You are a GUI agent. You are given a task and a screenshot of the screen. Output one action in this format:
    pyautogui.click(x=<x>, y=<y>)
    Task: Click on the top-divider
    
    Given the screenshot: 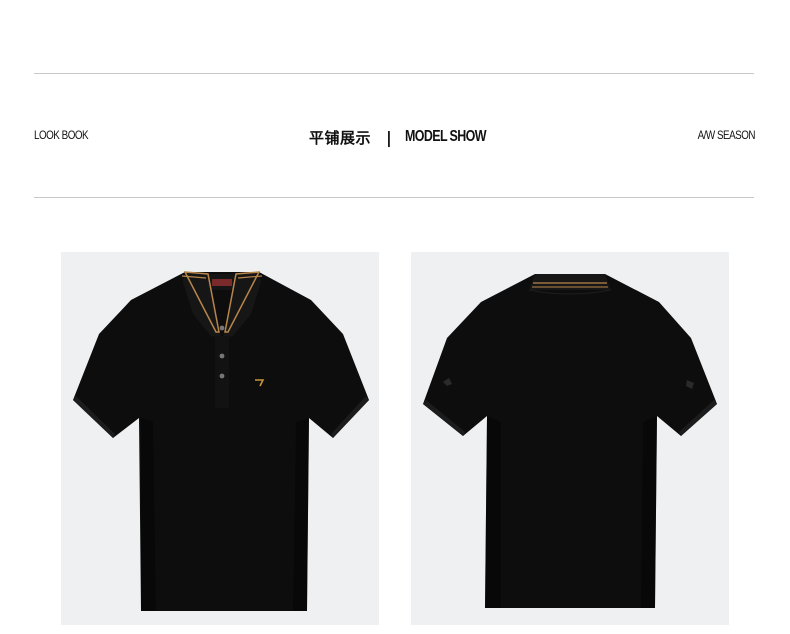 What is the action you would take?
    pyautogui.click(x=394, y=73)
    